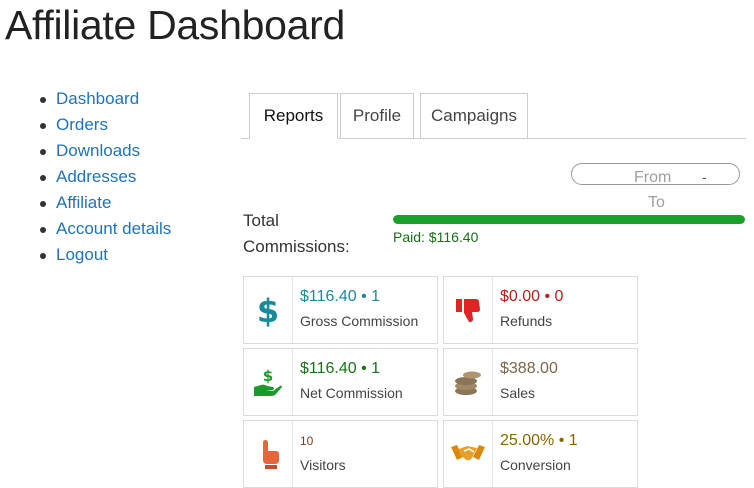 The height and width of the screenshot is (488, 754). I want to click on hand-dollar-icon: $, so click(268, 382).